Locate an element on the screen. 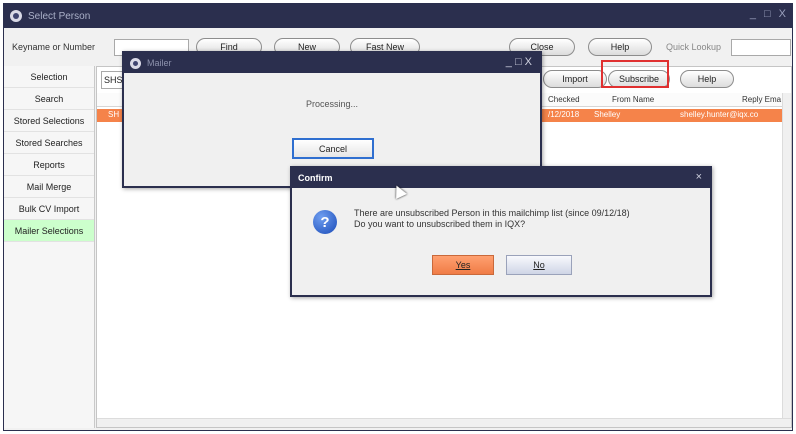 The width and height of the screenshot is (796, 434). header-from-name: From Name is located at coordinates (633, 99).